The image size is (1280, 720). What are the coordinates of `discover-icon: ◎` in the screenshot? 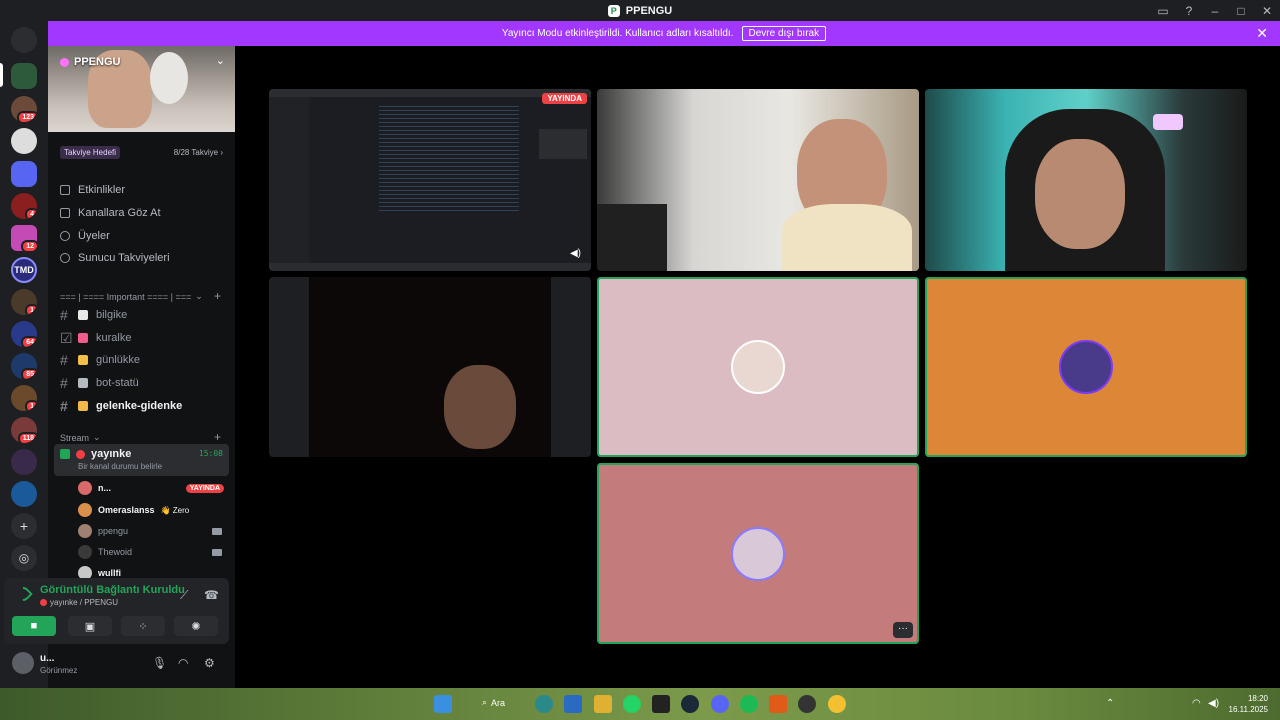 It's located at (24, 558).